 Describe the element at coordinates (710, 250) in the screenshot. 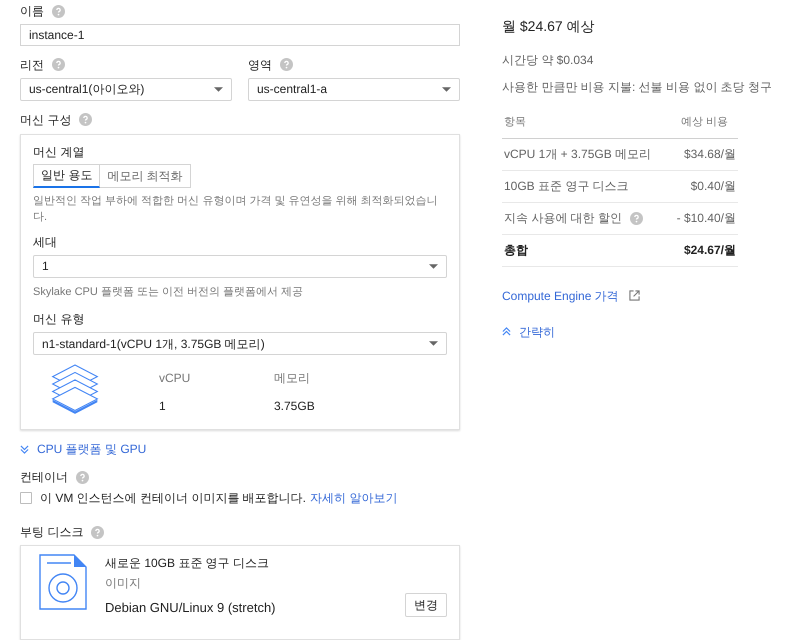

I see `cost-value: $24.67/월` at that location.